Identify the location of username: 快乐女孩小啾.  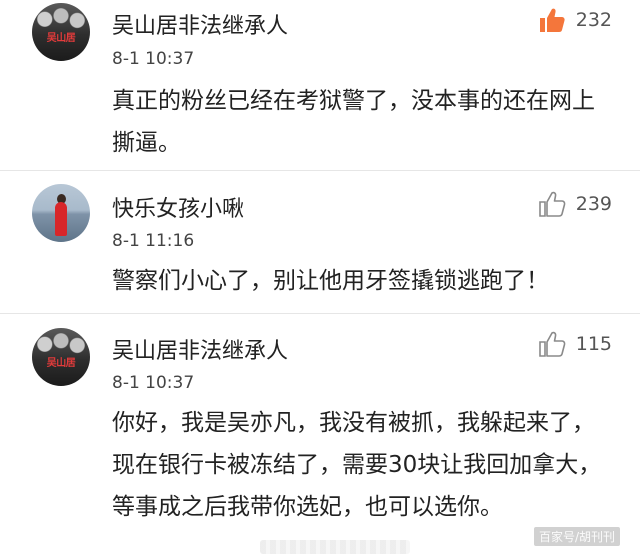
(178, 207).